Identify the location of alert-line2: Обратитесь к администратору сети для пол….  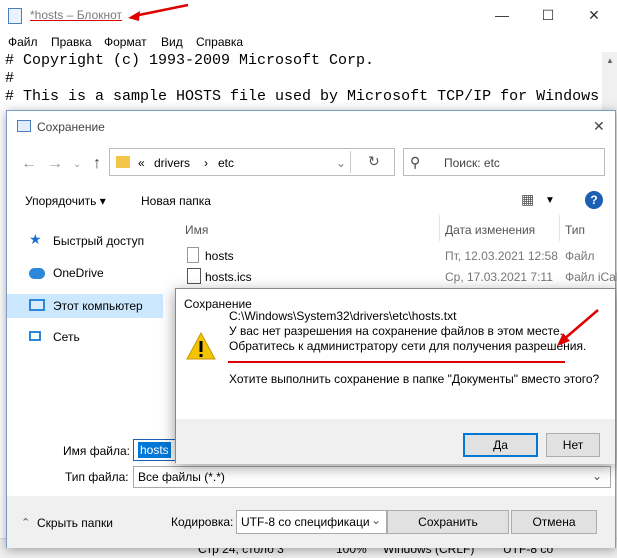
(408, 346).